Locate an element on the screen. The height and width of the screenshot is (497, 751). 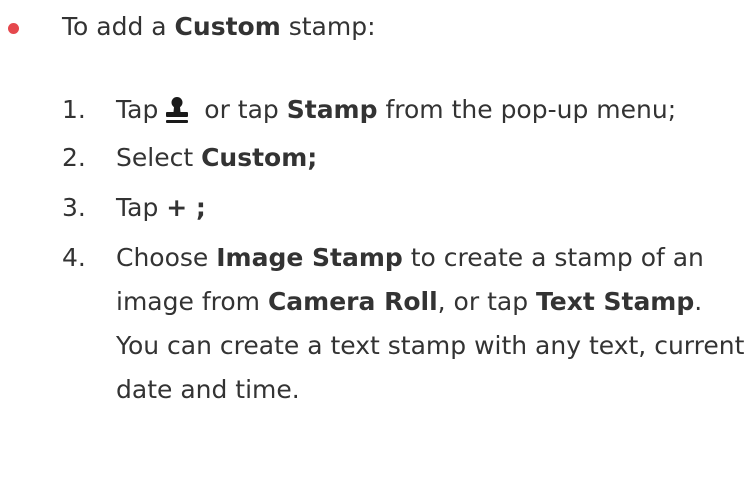
bullet-heading: To add a Custom stamp: is located at coordinates (219, 27).